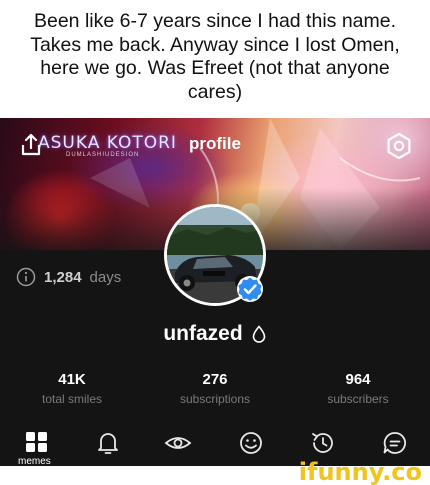  What do you see at coordinates (178, 443) in the screenshot?
I see `eye-icon` at bounding box center [178, 443].